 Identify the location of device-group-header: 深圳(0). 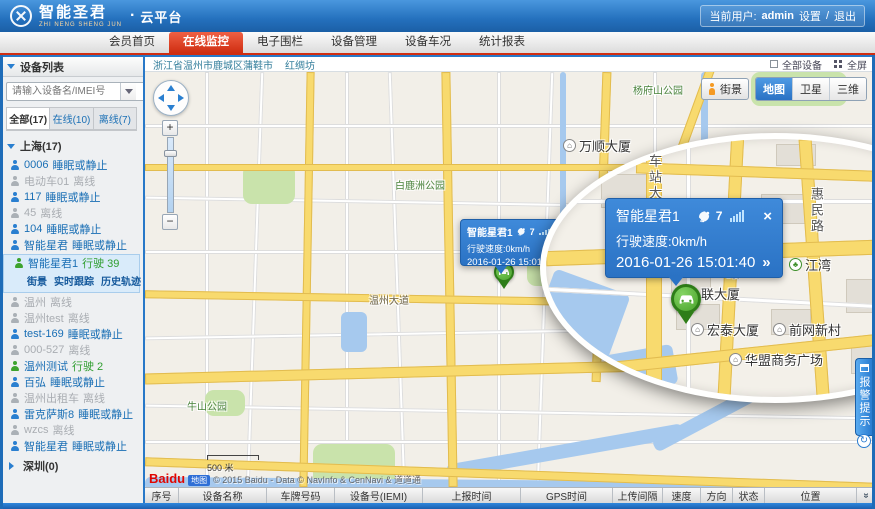
(71, 465).